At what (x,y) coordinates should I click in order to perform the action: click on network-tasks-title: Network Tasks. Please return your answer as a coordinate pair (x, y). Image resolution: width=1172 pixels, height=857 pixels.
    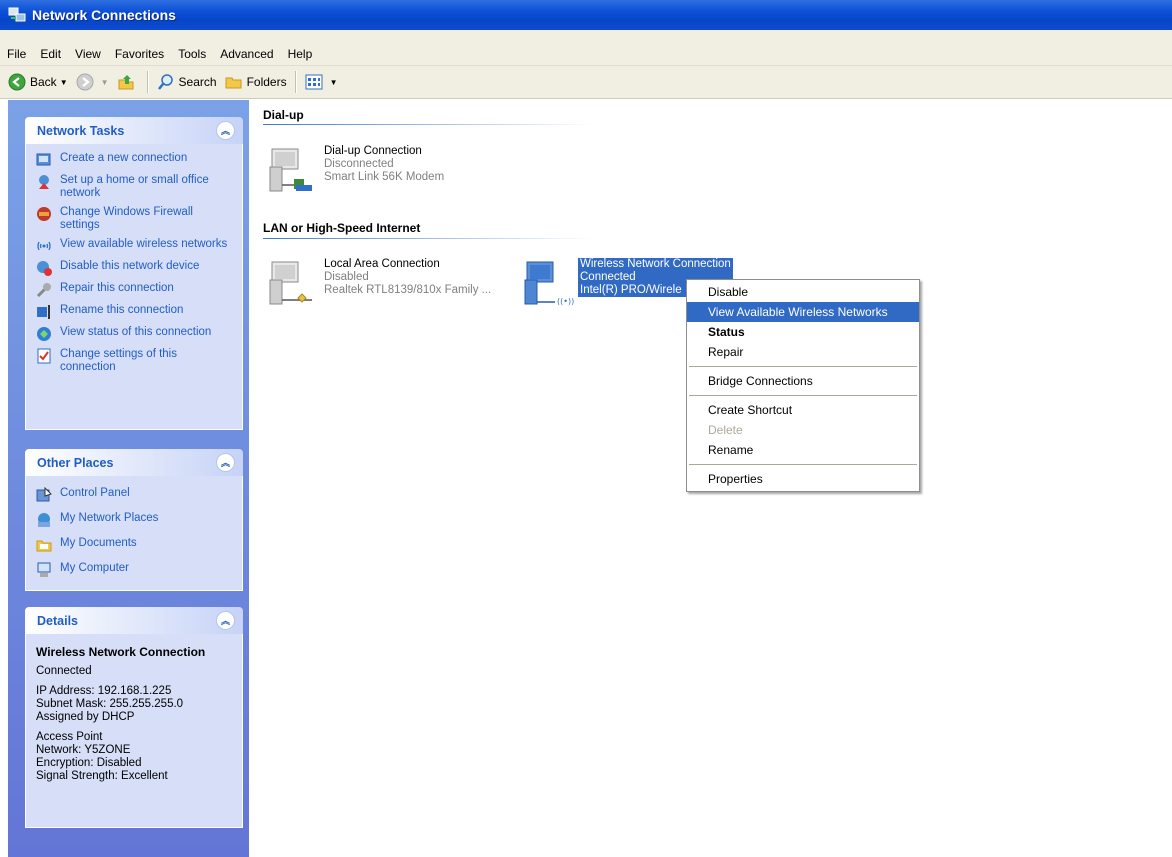
    Looking at the image, I should click on (81, 130).